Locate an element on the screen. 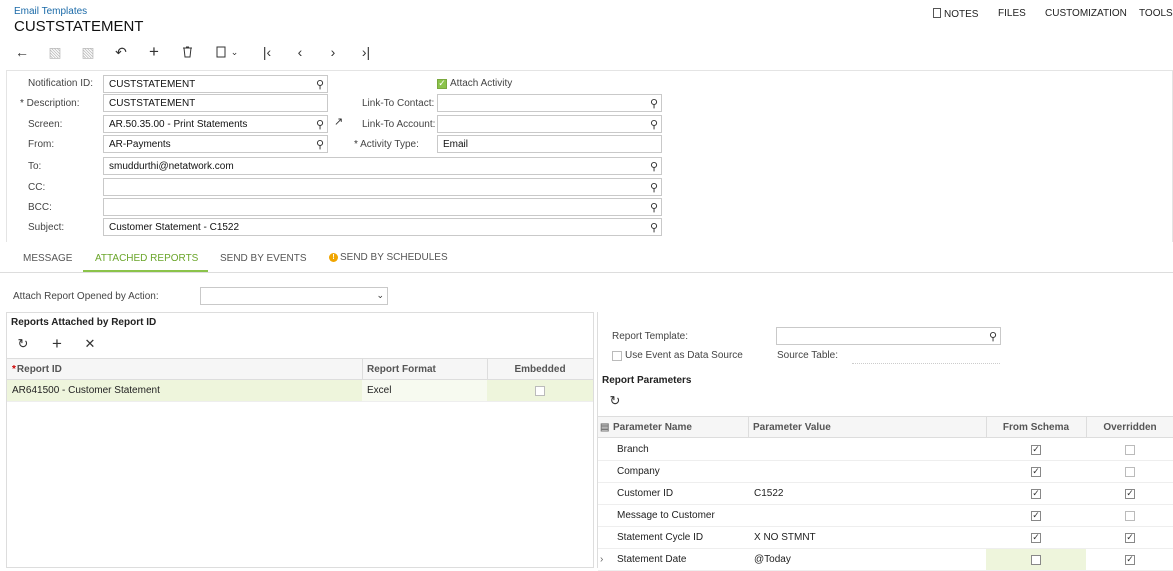  last-record-icon: ›| is located at coordinates (366, 52).